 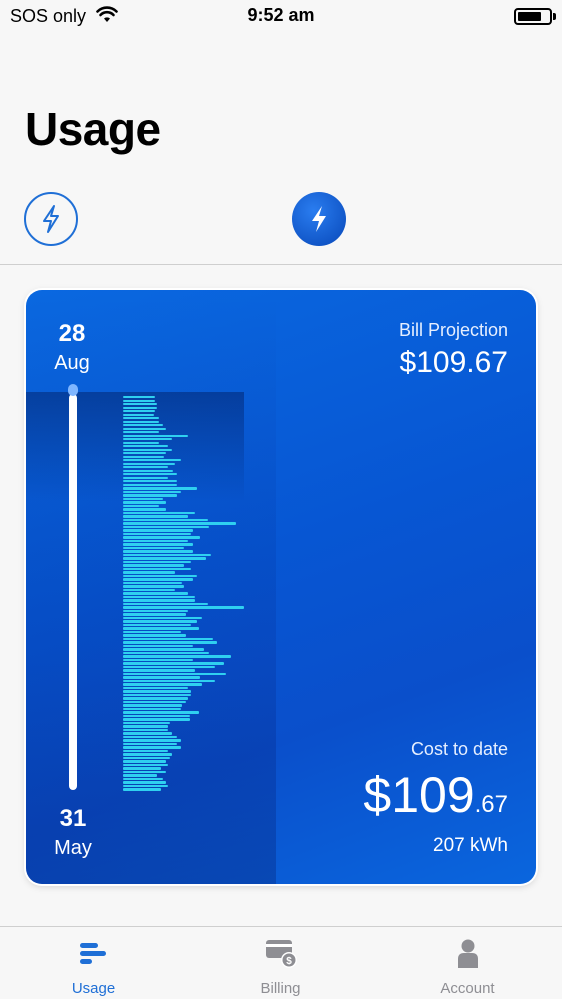 What do you see at coordinates (73, 390) in the screenshot?
I see `timeline-handle` at bounding box center [73, 390].